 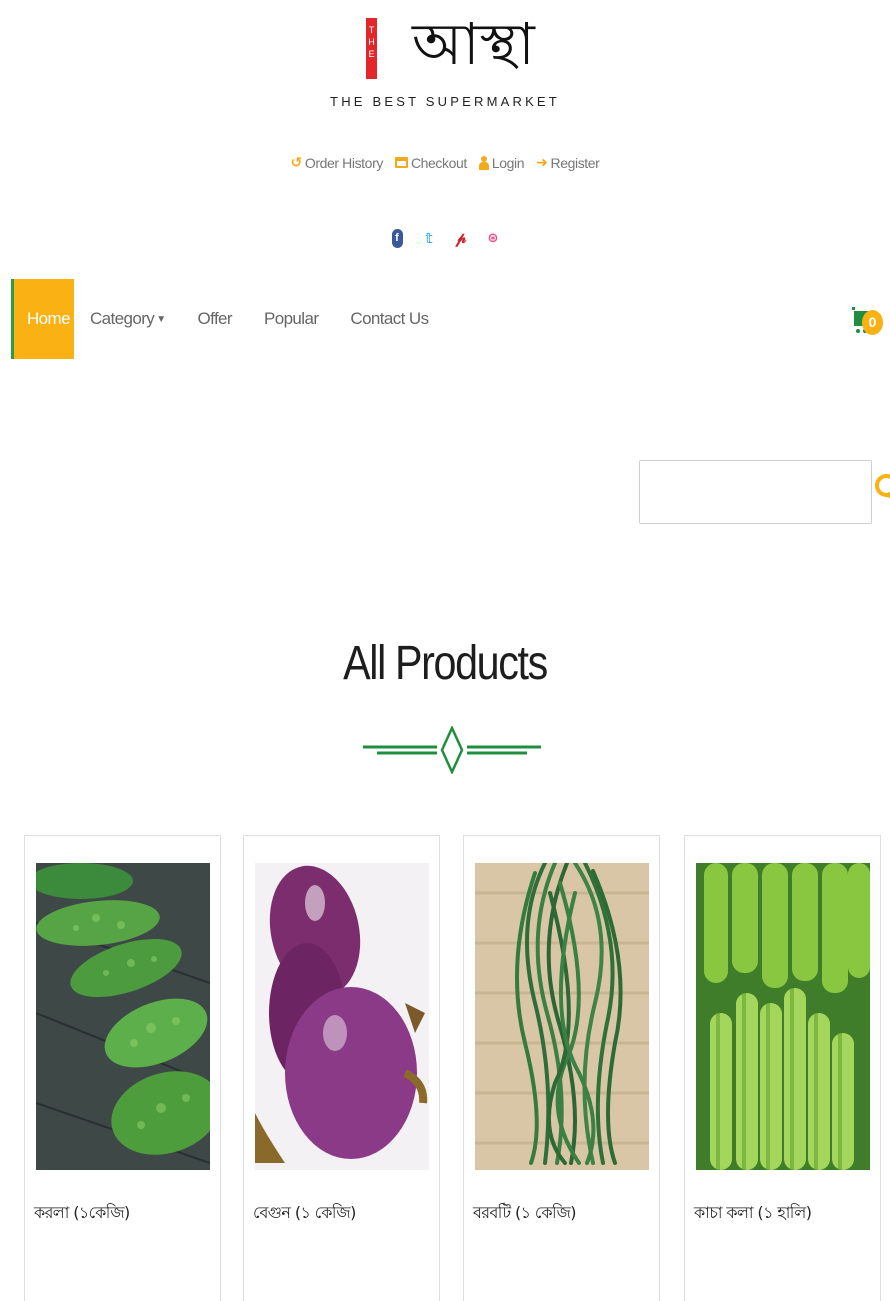 I want to click on checkout-label: Checkout, so click(x=438, y=162).